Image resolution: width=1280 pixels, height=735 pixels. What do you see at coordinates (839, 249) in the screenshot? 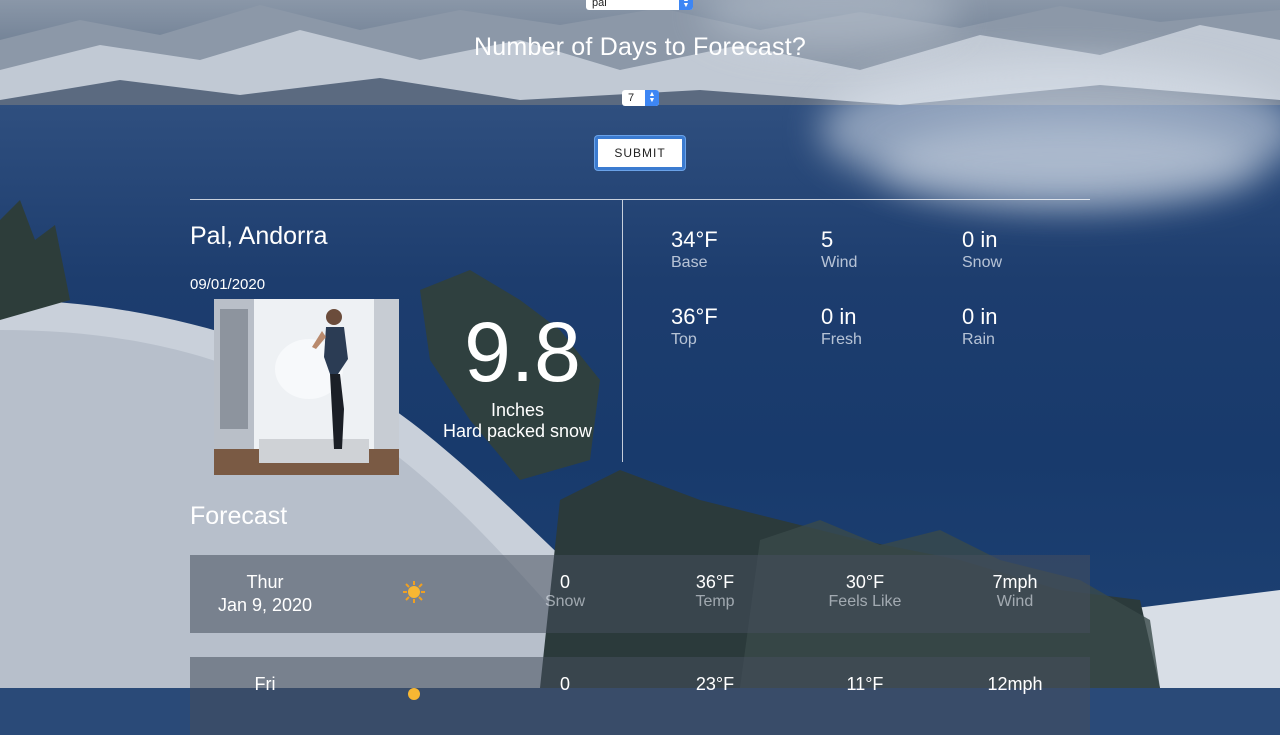
I see `stat-wind: 5 Wind` at bounding box center [839, 249].